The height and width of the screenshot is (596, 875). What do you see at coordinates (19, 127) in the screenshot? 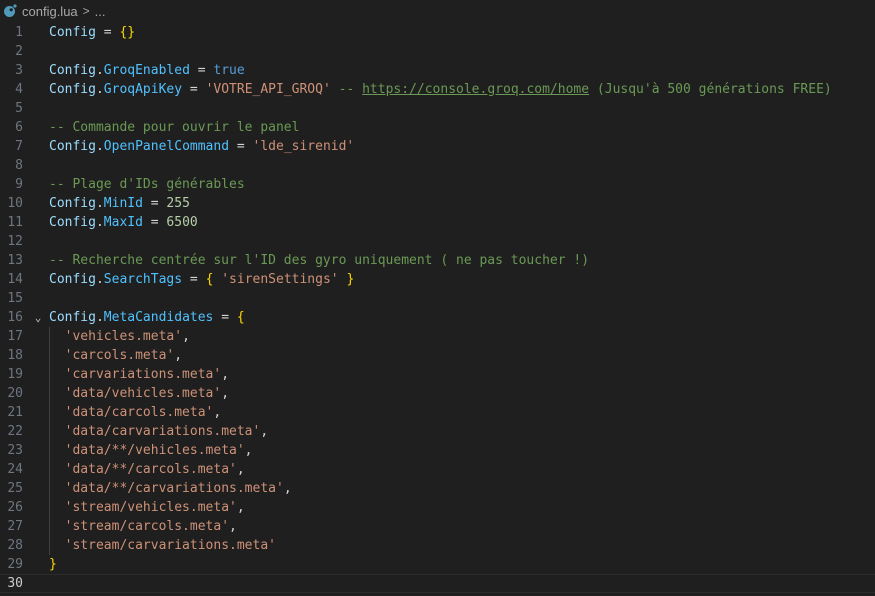
I see `line-number: 6` at bounding box center [19, 127].